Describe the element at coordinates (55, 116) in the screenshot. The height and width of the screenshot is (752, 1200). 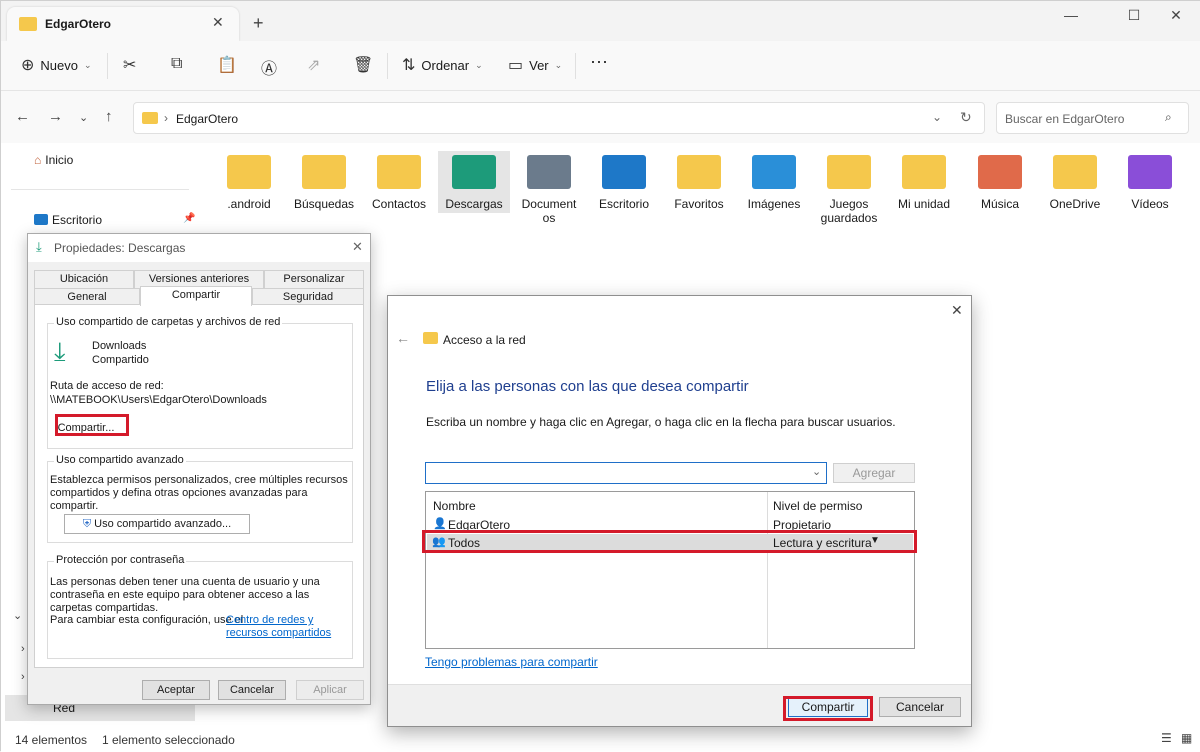
I see `forward-icon: →` at that location.